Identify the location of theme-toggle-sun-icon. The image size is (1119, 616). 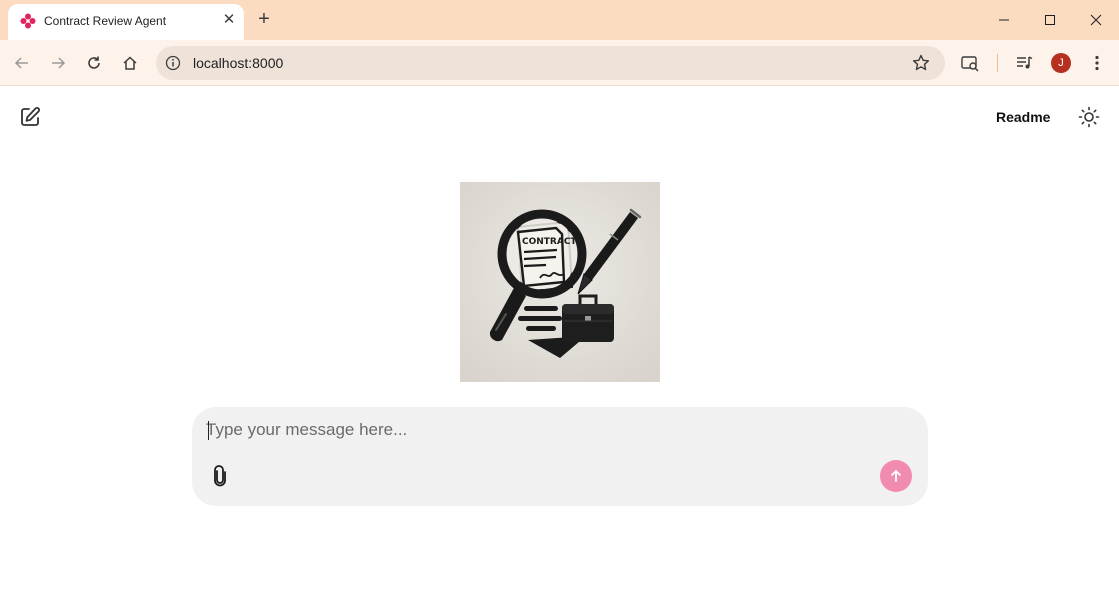
(1089, 117).